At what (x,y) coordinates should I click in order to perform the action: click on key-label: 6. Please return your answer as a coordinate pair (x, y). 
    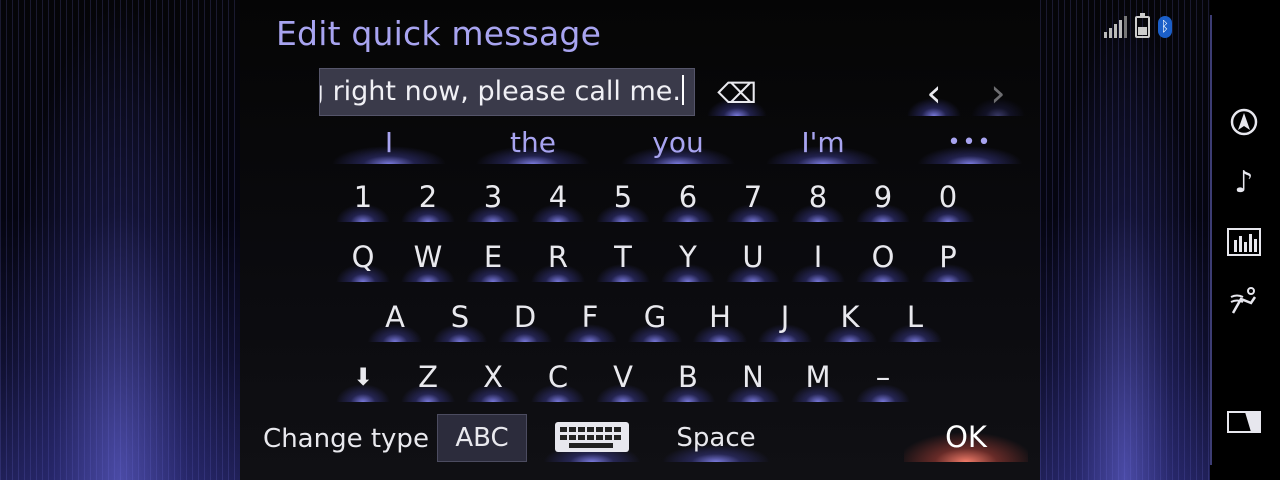
    Looking at the image, I should click on (688, 197).